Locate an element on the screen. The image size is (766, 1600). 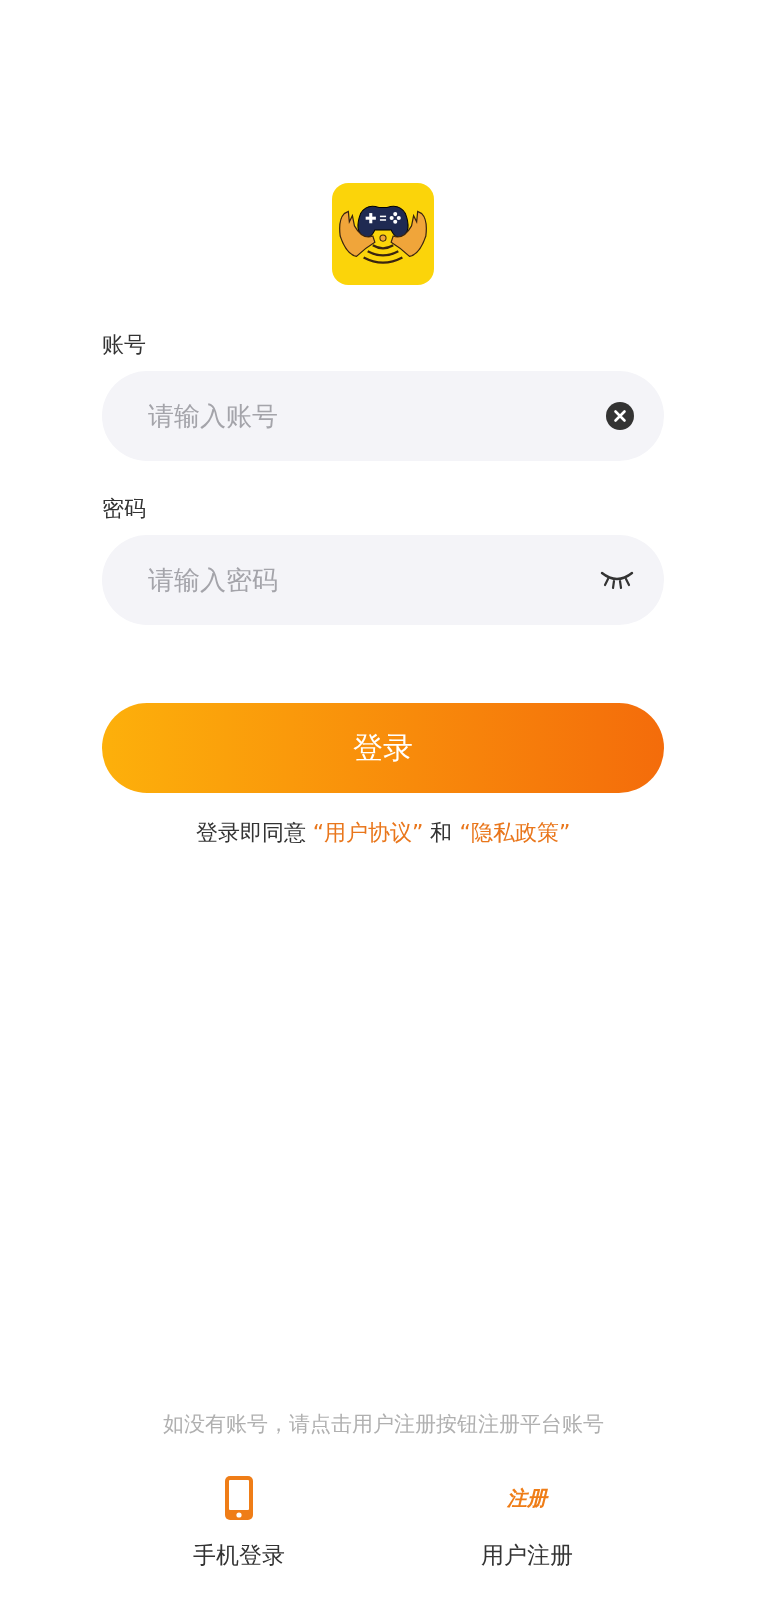
input-field: 请输入账号 is located at coordinates (383, 416).